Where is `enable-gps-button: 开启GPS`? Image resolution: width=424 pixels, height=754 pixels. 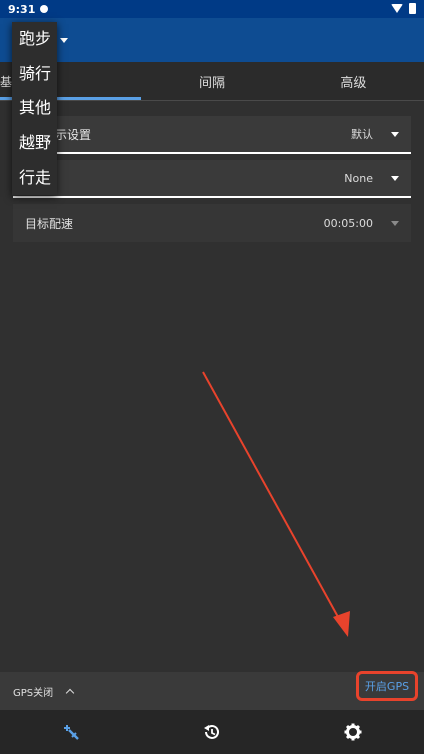 enable-gps-button: 开启GPS is located at coordinates (387, 686).